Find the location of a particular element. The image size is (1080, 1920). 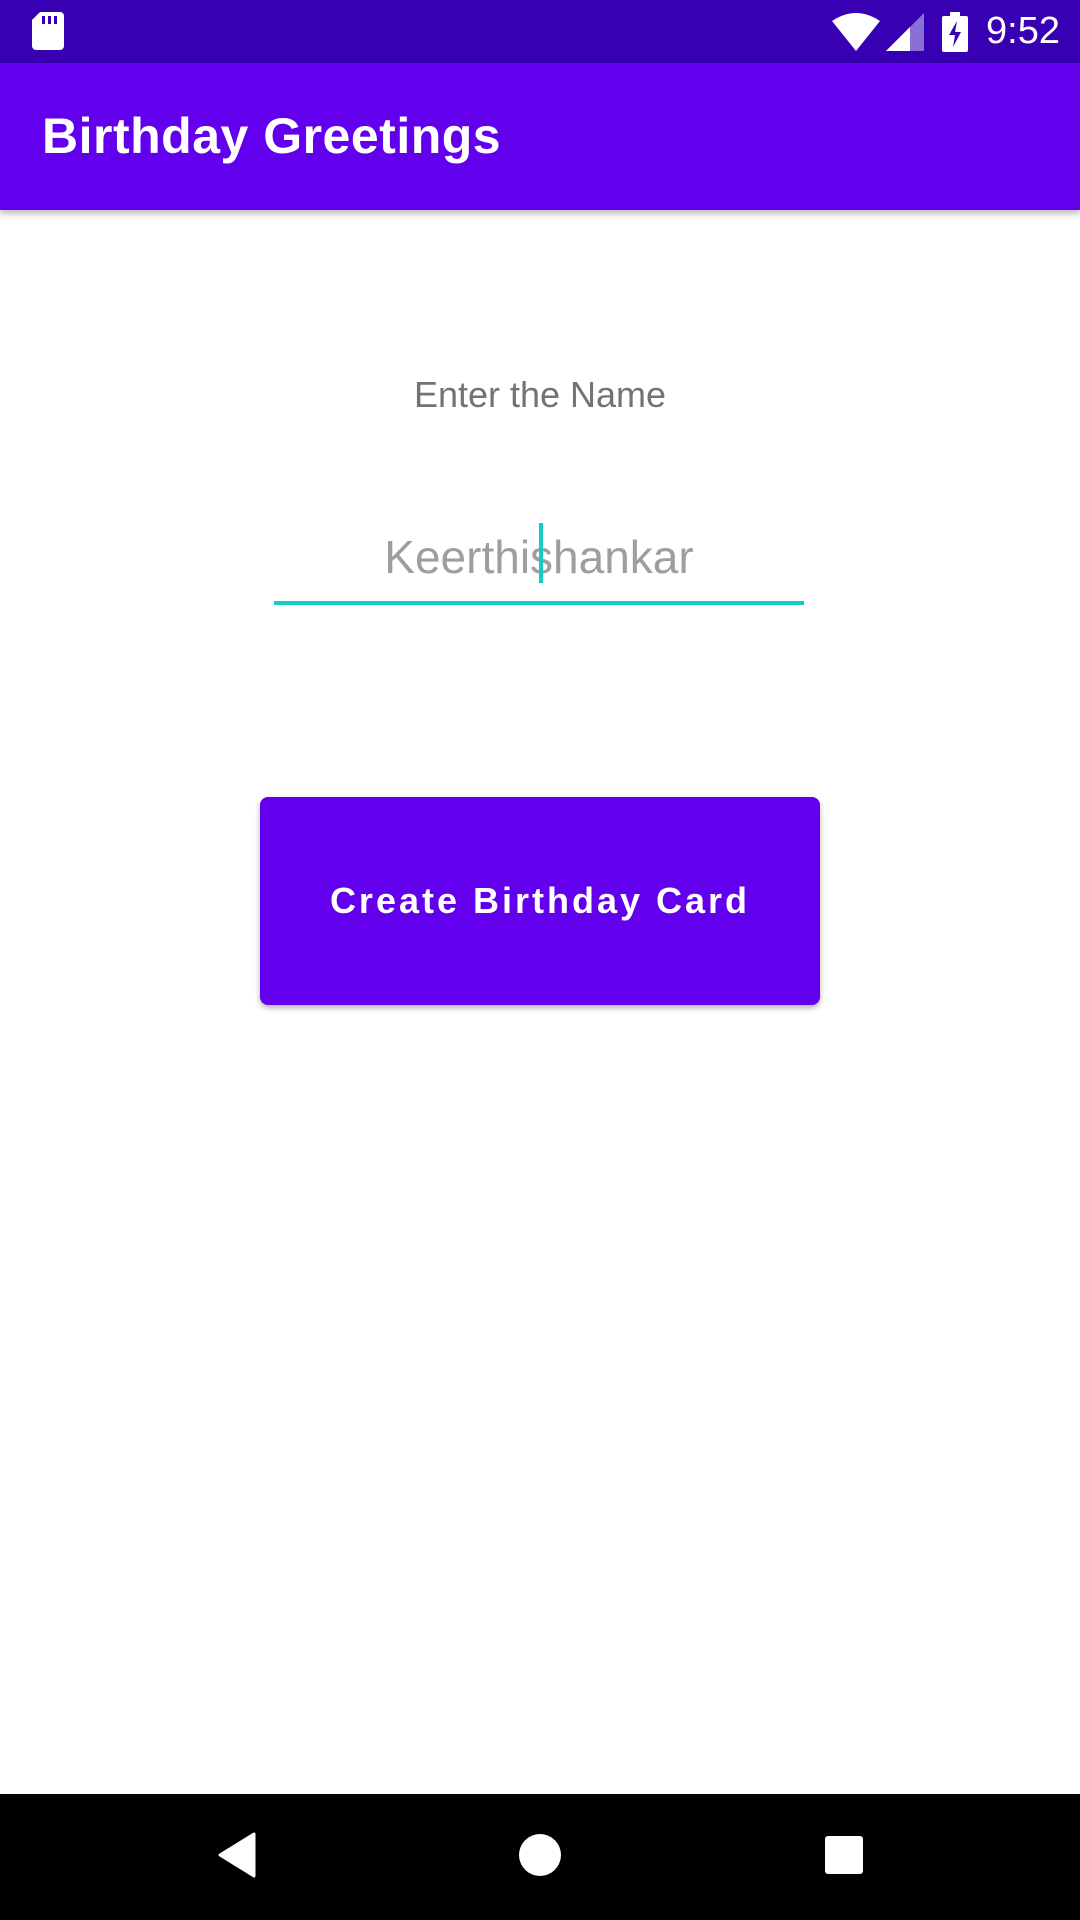

battery-charging-icon is located at coordinates (955, 31).